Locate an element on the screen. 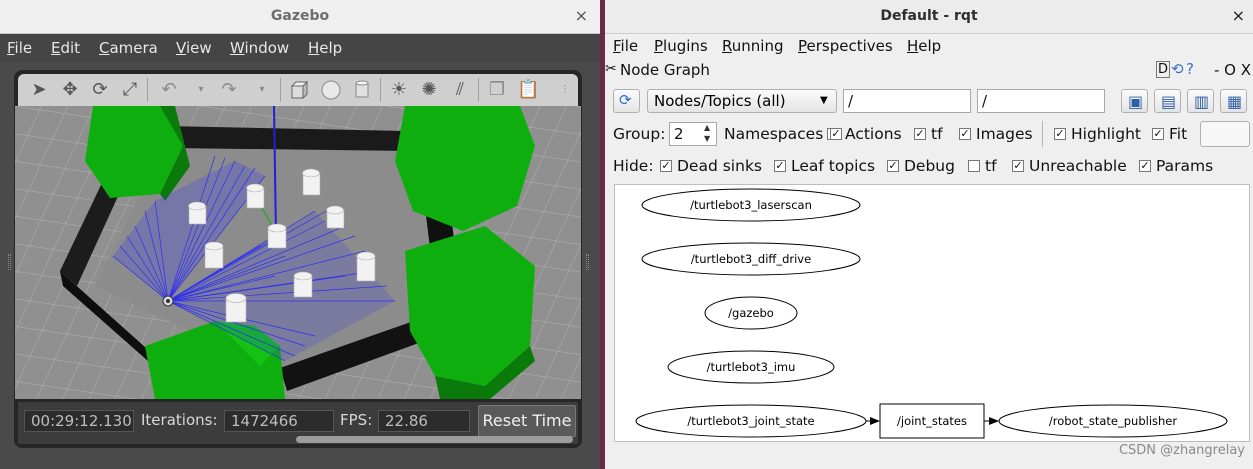 This screenshot has height=469, width=1253. node-label: /turtlebot3_laserscan is located at coordinates (751, 205).